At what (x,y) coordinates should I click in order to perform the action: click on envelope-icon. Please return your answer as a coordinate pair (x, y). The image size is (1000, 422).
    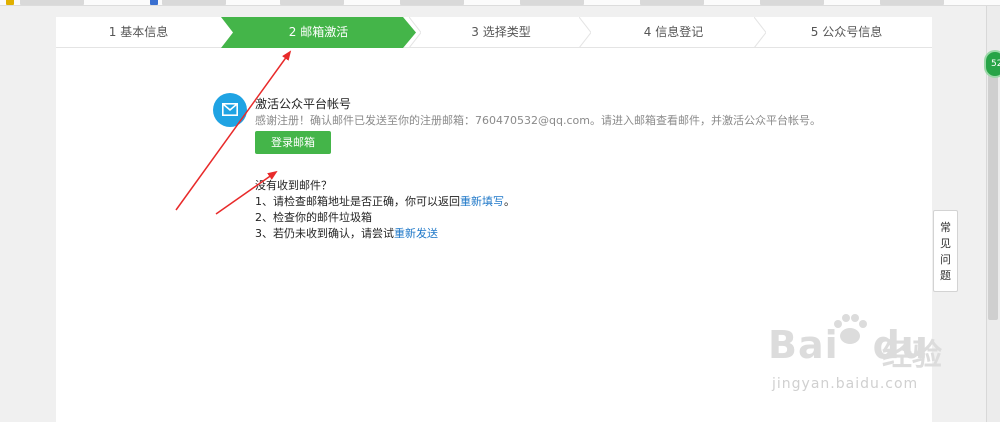
    Looking at the image, I should click on (230, 110).